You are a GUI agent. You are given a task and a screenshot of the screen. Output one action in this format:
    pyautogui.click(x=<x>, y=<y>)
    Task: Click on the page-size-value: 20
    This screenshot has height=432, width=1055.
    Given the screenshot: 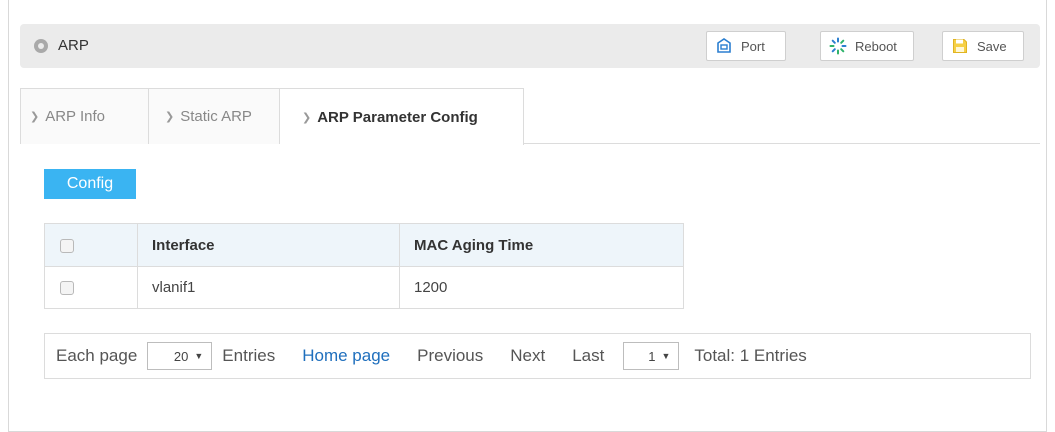 What is the action you would take?
    pyautogui.click(x=181, y=356)
    